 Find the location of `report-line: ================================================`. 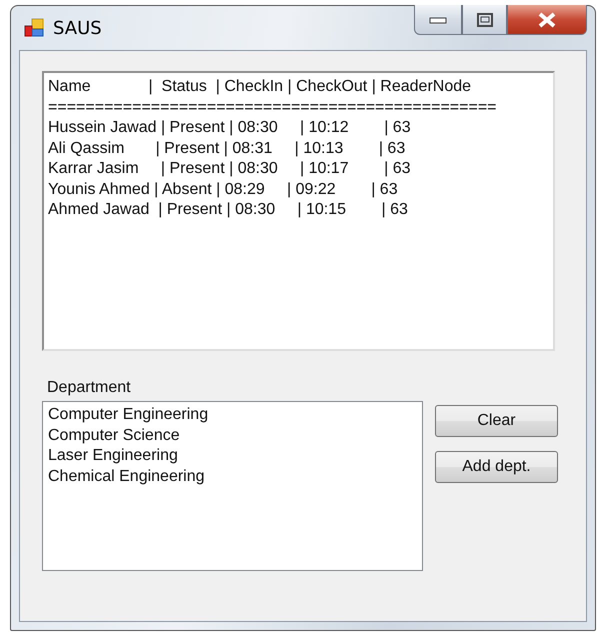

report-line: ================================================ is located at coordinates (273, 108).